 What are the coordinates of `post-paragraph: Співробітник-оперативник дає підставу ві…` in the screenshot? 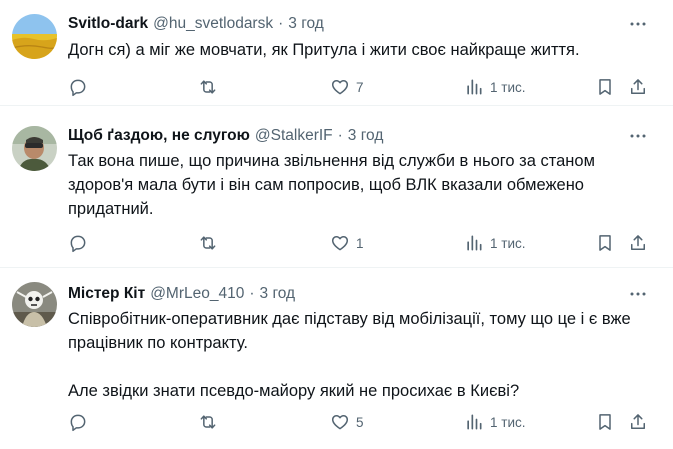 It's located at (349, 331).